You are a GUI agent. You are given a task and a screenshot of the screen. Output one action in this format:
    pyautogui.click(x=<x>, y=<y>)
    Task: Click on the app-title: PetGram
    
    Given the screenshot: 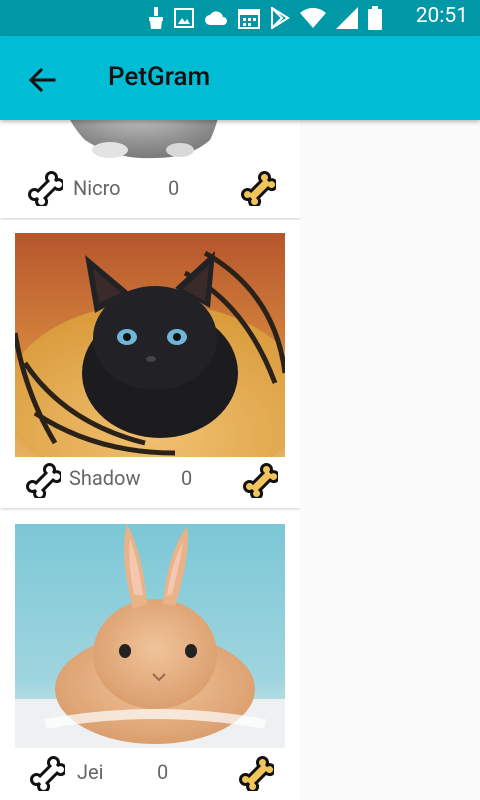 What is the action you would take?
    pyautogui.click(x=159, y=77)
    